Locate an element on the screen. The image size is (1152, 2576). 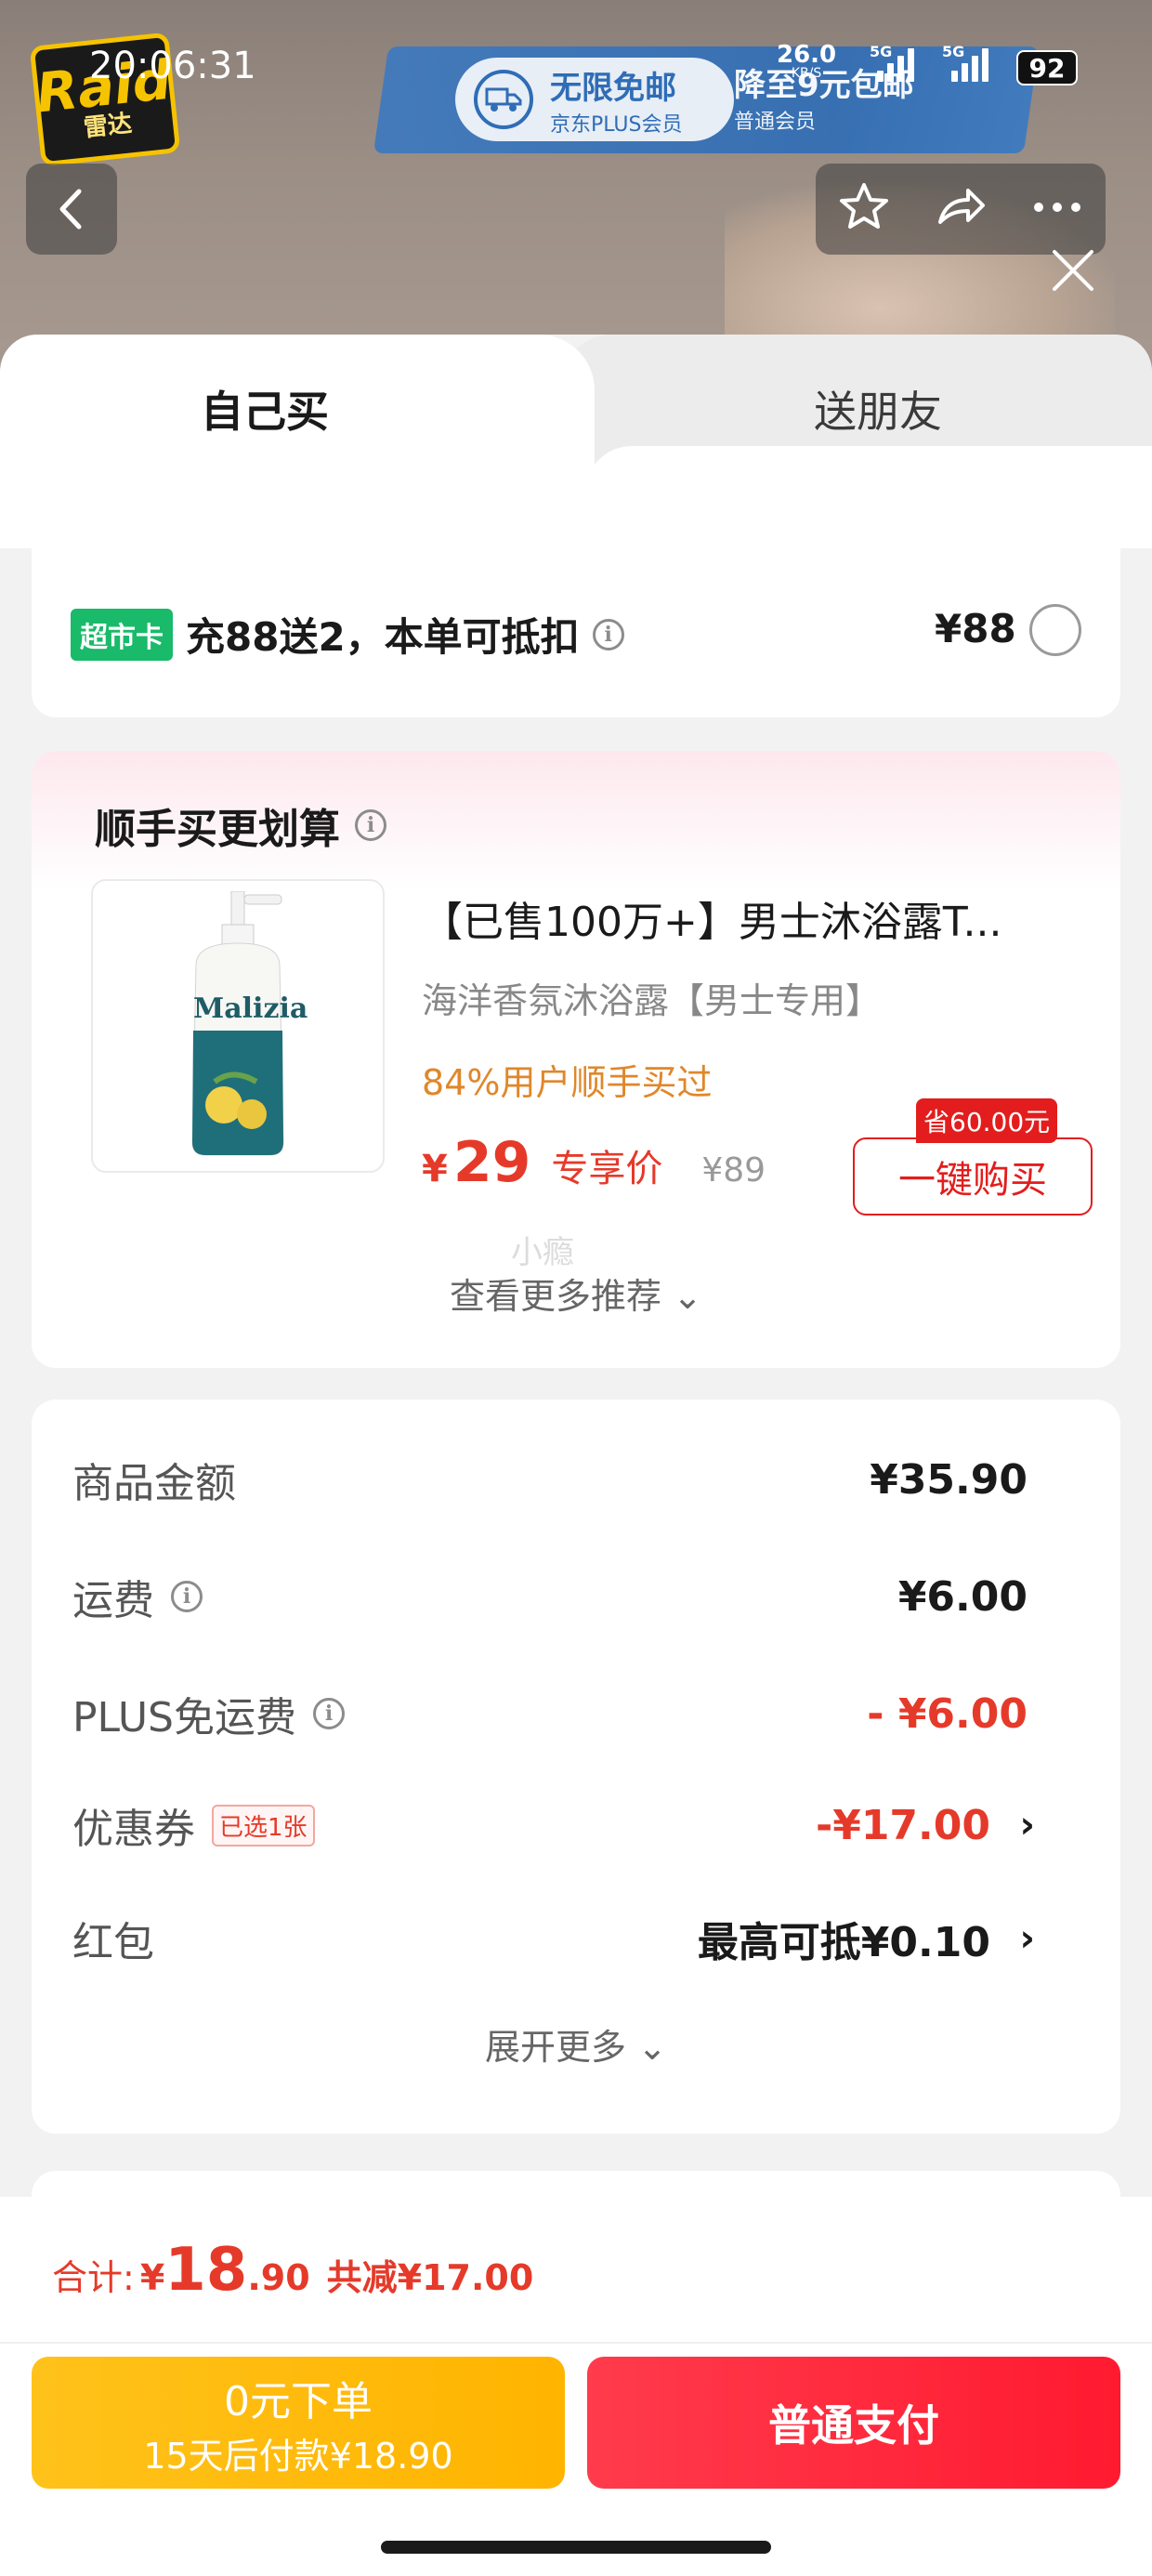
zero-order-label: 0元下单 is located at coordinates (298, 2401).